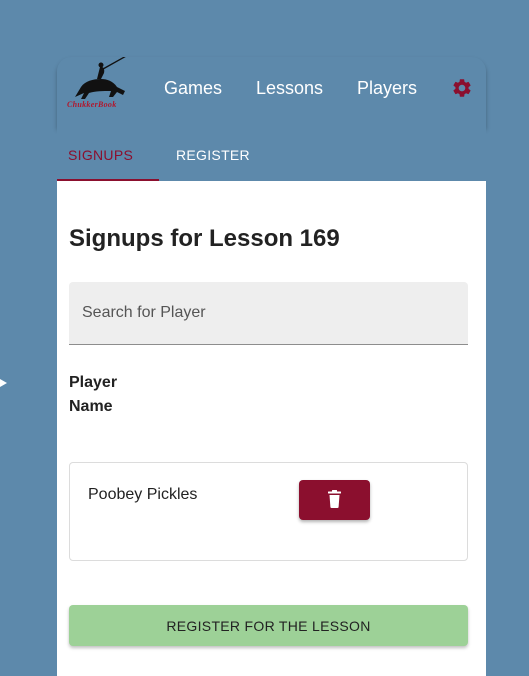 This screenshot has width=529, height=676. I want to click on nav-games-link: Games, so click(193, 88).